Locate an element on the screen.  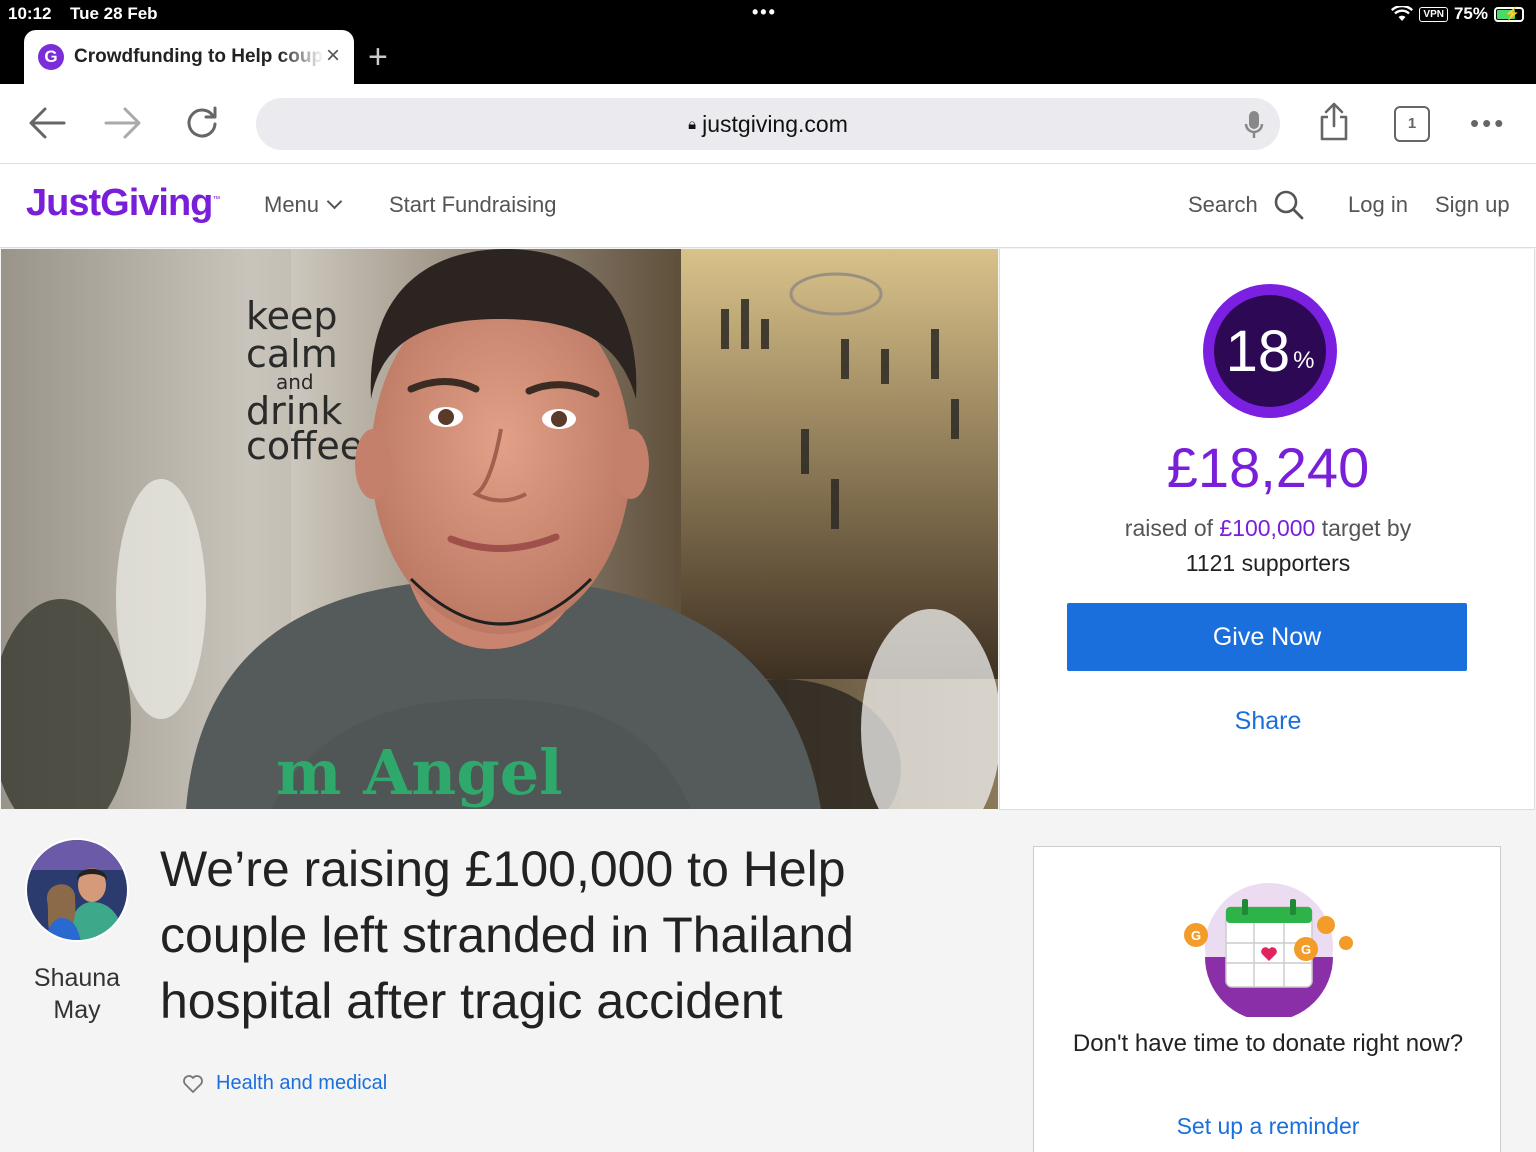
search-icon is located at coordinates (1289, 205).